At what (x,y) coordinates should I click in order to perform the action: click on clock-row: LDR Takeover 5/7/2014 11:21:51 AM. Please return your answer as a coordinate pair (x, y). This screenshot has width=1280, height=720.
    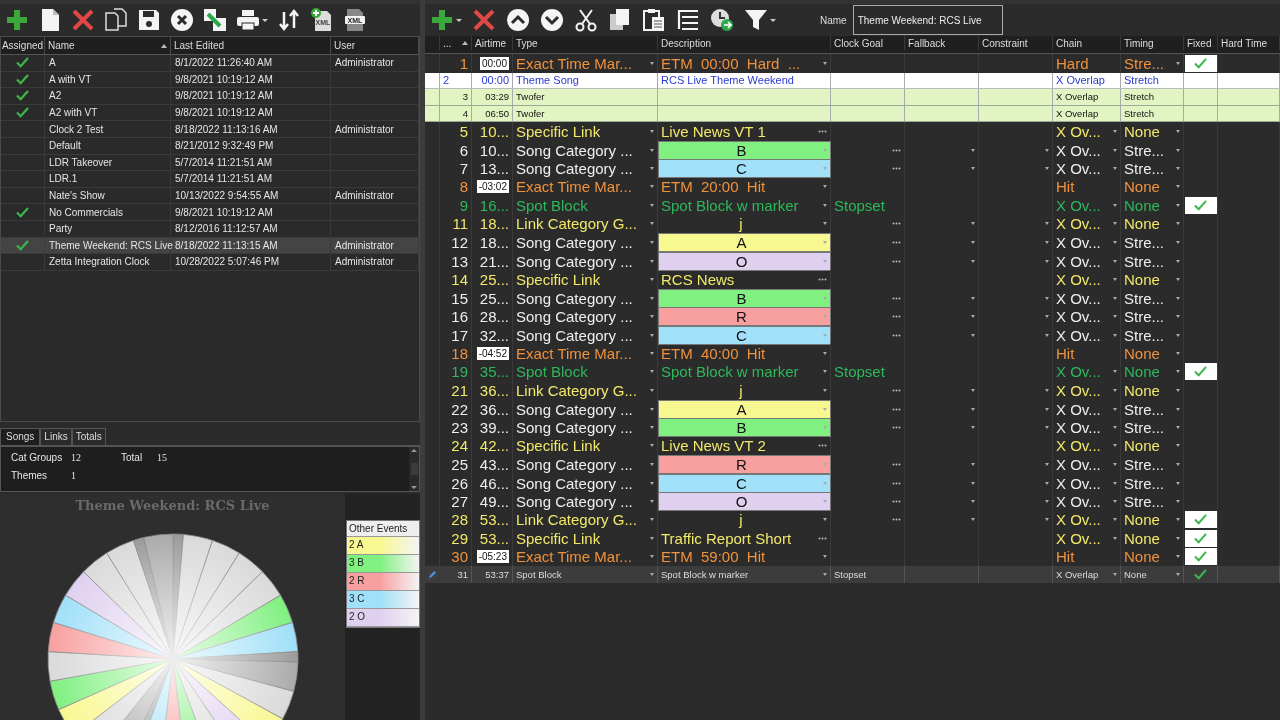
    Looking at the image, I should click on (210, 163).